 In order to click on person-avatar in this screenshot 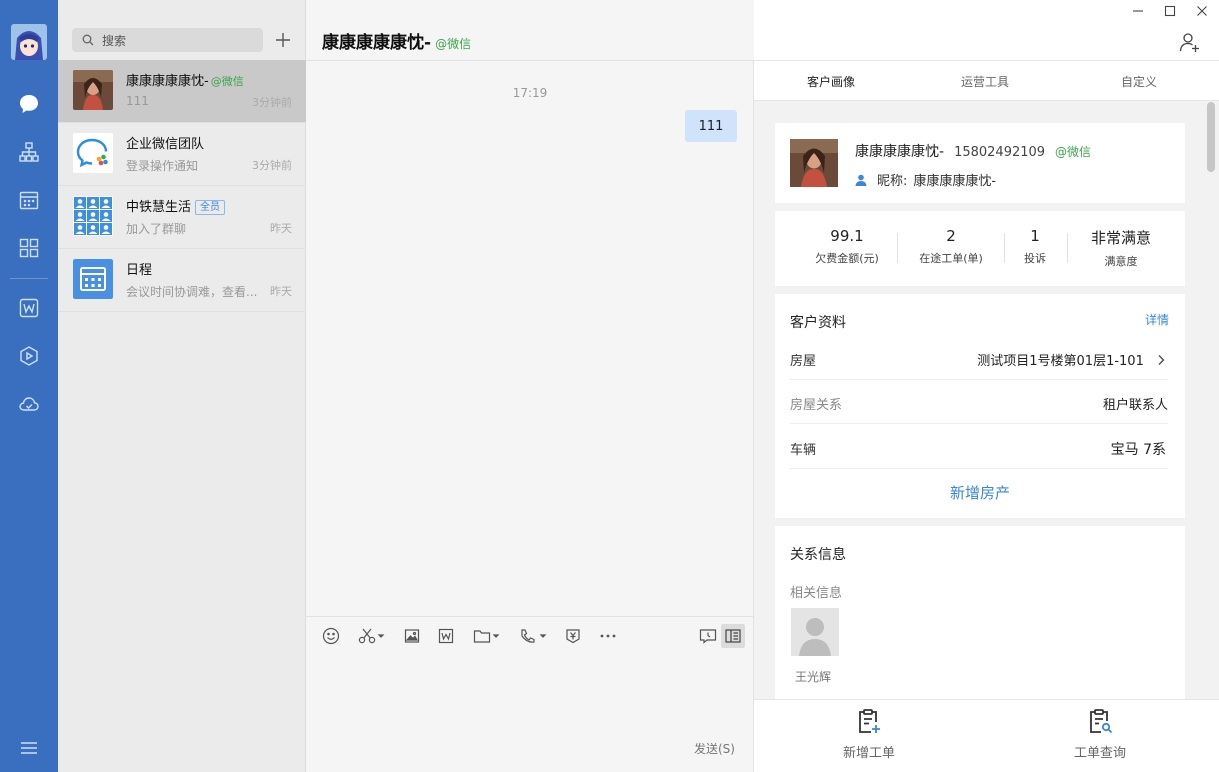, I will do `click(815, 632)`.